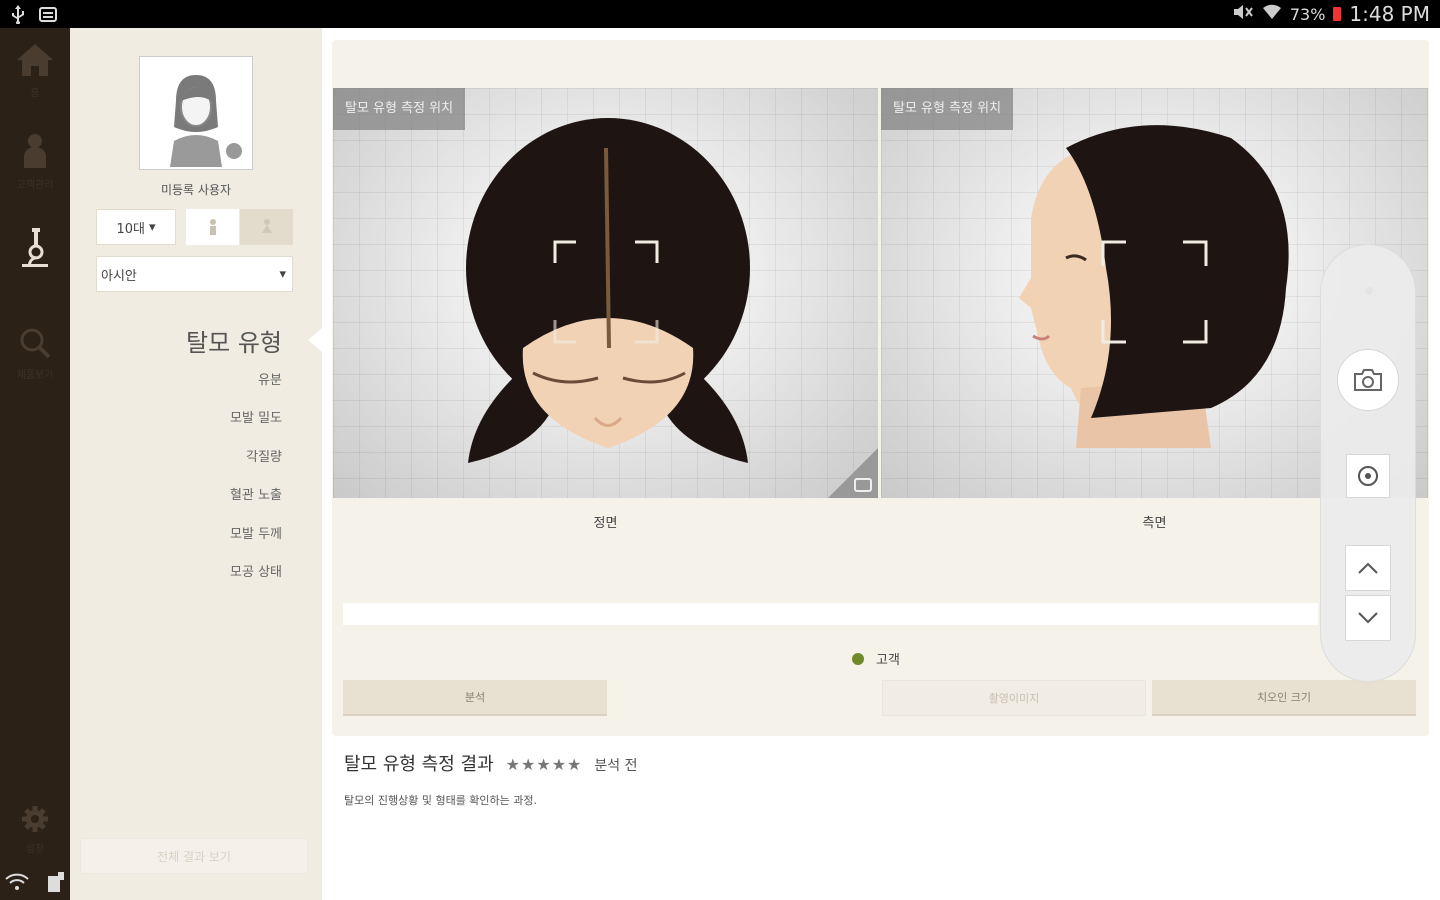  Describe the element at coordinates (830, 614) in the screenshot. I see `result-progress-bar` at that location.